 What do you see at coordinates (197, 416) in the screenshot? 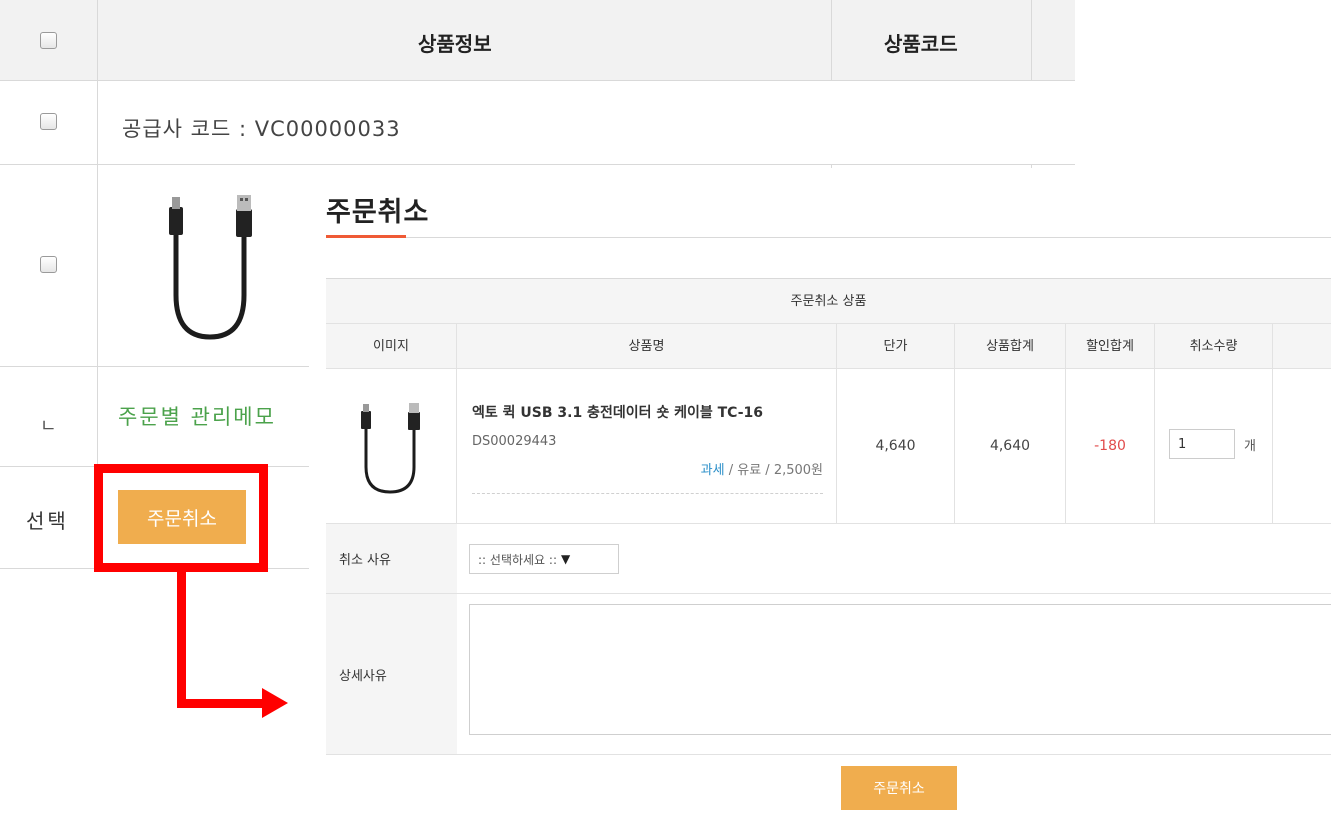
I see `order-admin-memo-link: 주문별 관리메모` at bounding box center [197, 416].